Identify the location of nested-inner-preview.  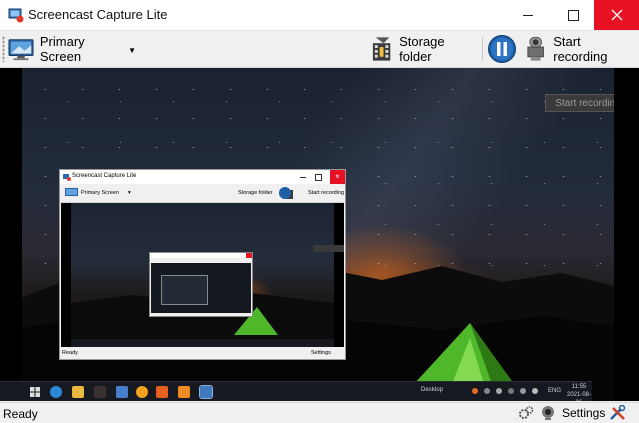
(201, 288).